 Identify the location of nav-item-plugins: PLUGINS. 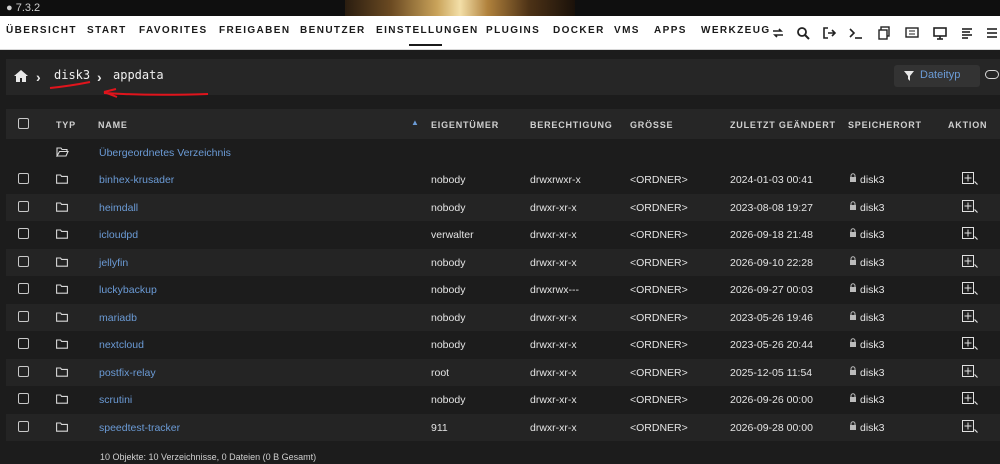
(513, 30).